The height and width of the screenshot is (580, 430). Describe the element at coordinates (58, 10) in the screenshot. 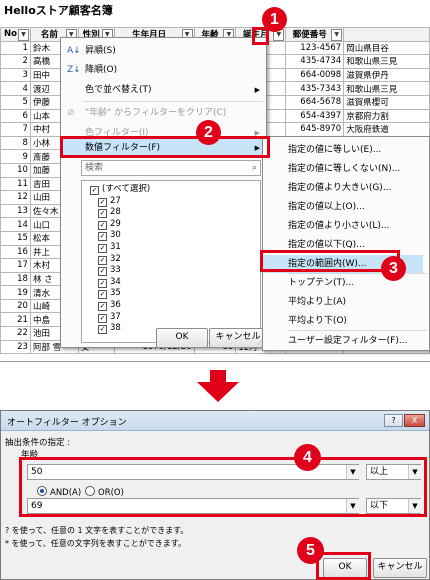

I see `sheet-title: Helloストア顧客名簿` at that location.